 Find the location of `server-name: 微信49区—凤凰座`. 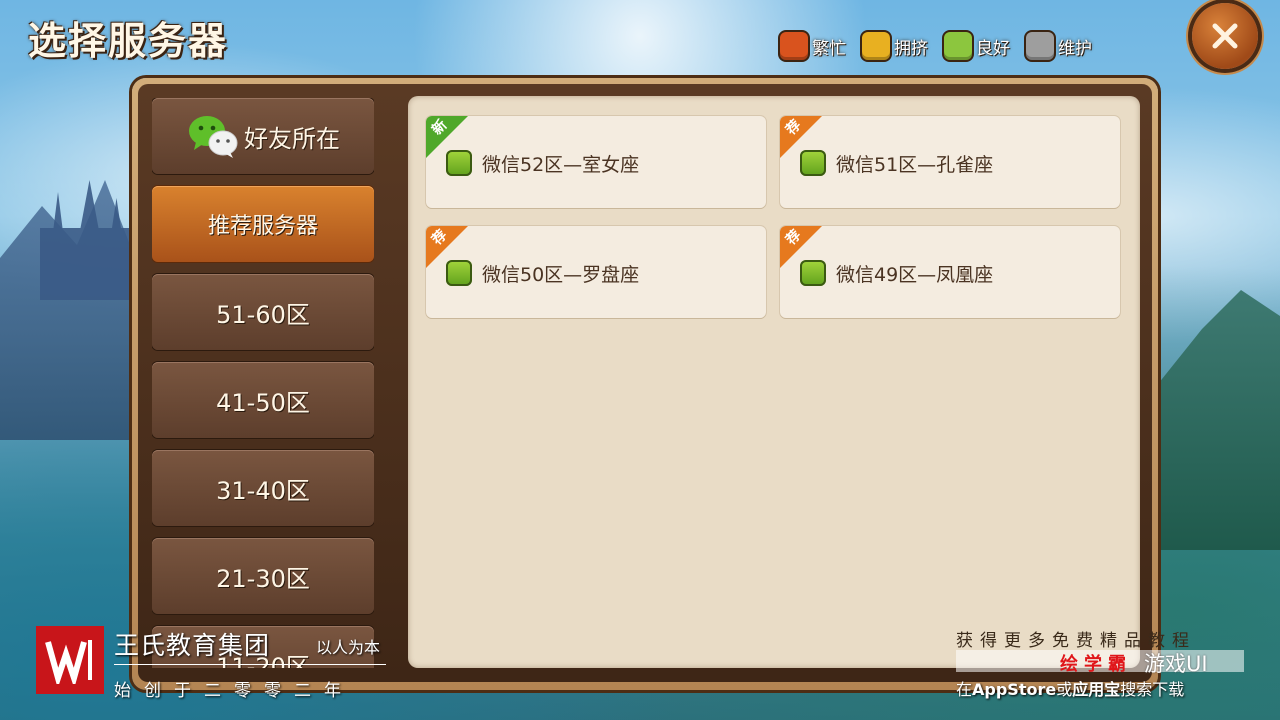

server-name: 微信49区—凤凰座 is located at coordinates (915, 275).